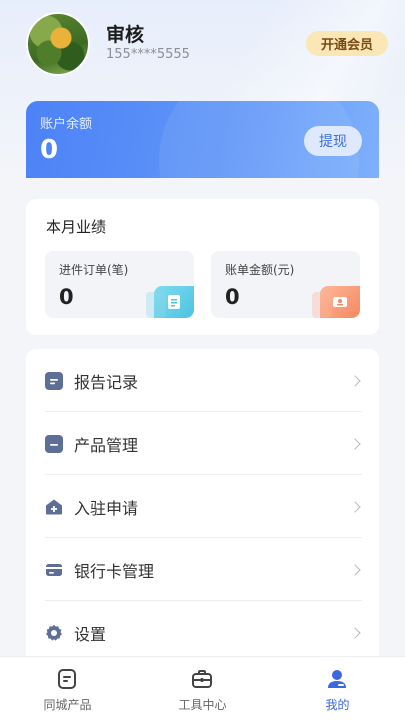 The height and width of the screenshot is (720, 405). Describe the element at coordinates (202, 380) in the screenshot. I see `menu-item-report-records: 报告记录` at that location.